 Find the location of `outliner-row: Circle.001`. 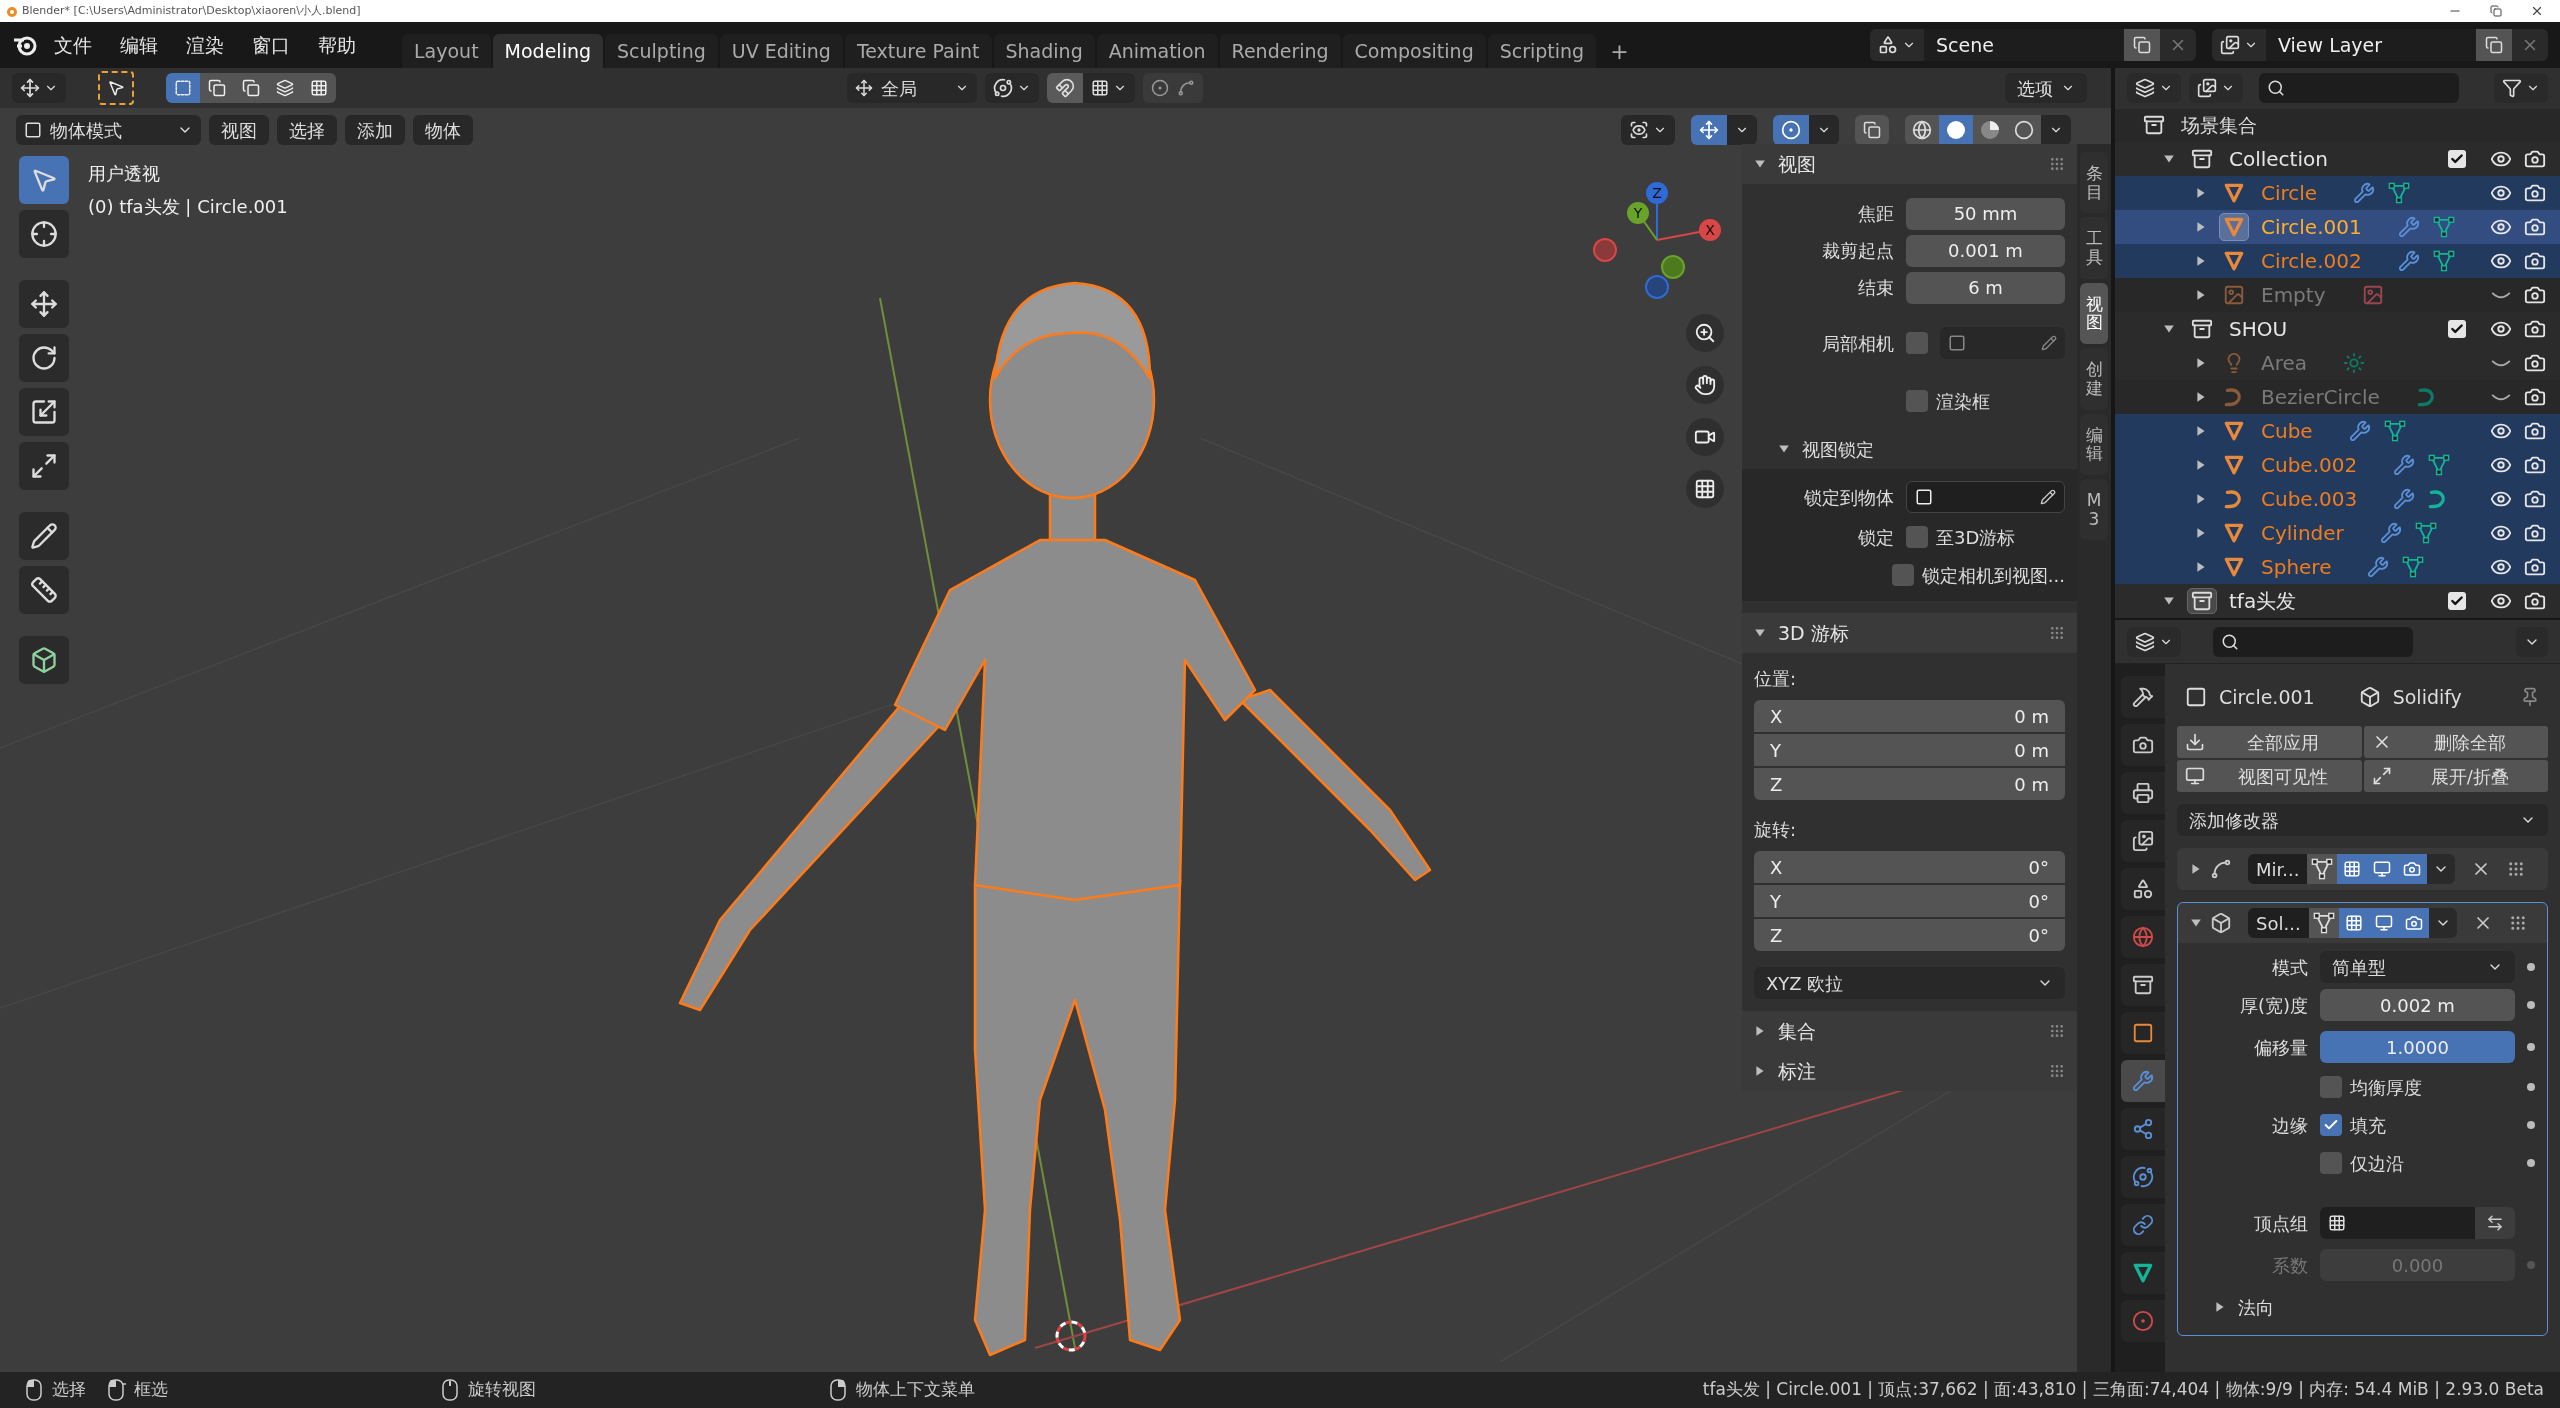

outliner-row: Circle.001 is located at coordinates (2337, 227).